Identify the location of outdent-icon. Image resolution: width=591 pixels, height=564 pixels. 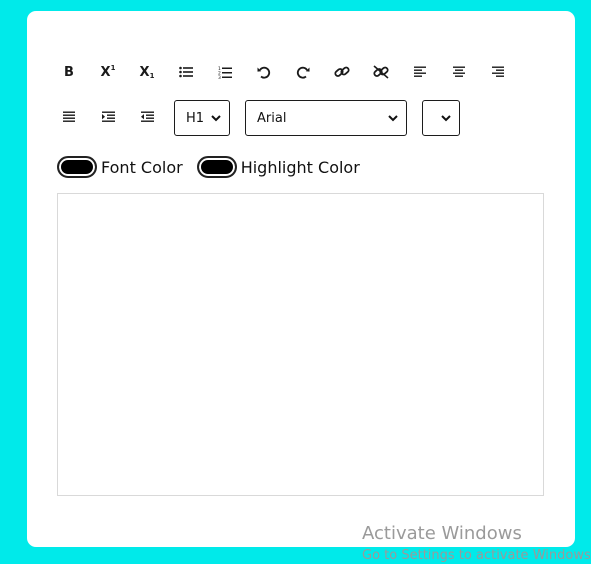
(147, 116).